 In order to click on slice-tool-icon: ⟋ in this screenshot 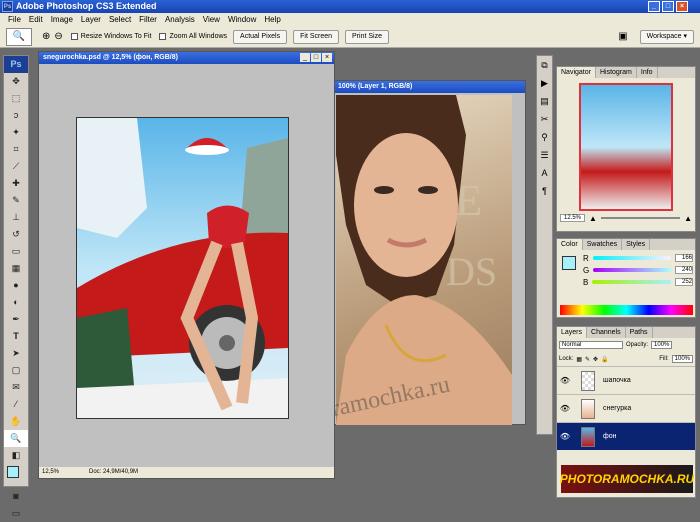, I will do `click(16, 166)`.